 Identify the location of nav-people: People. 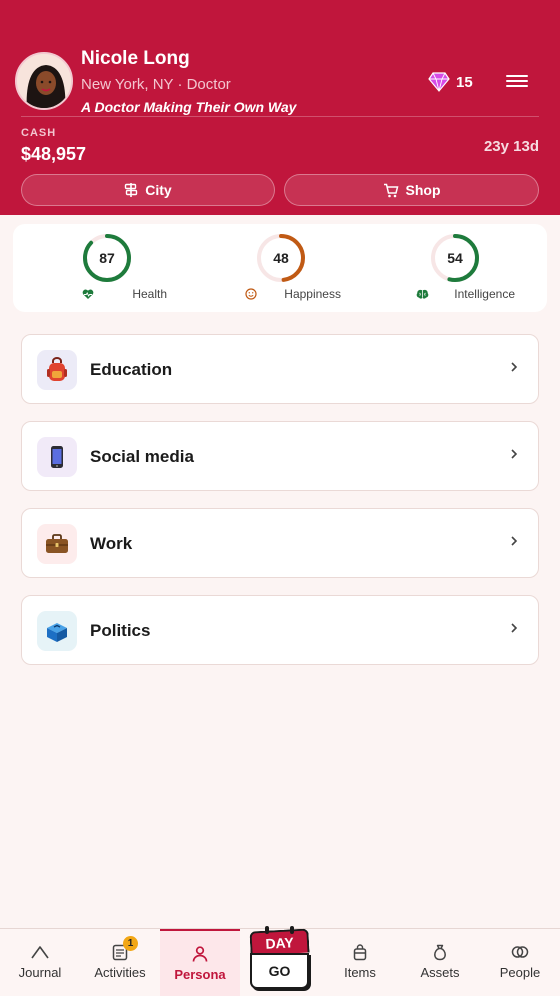
(520, 962).